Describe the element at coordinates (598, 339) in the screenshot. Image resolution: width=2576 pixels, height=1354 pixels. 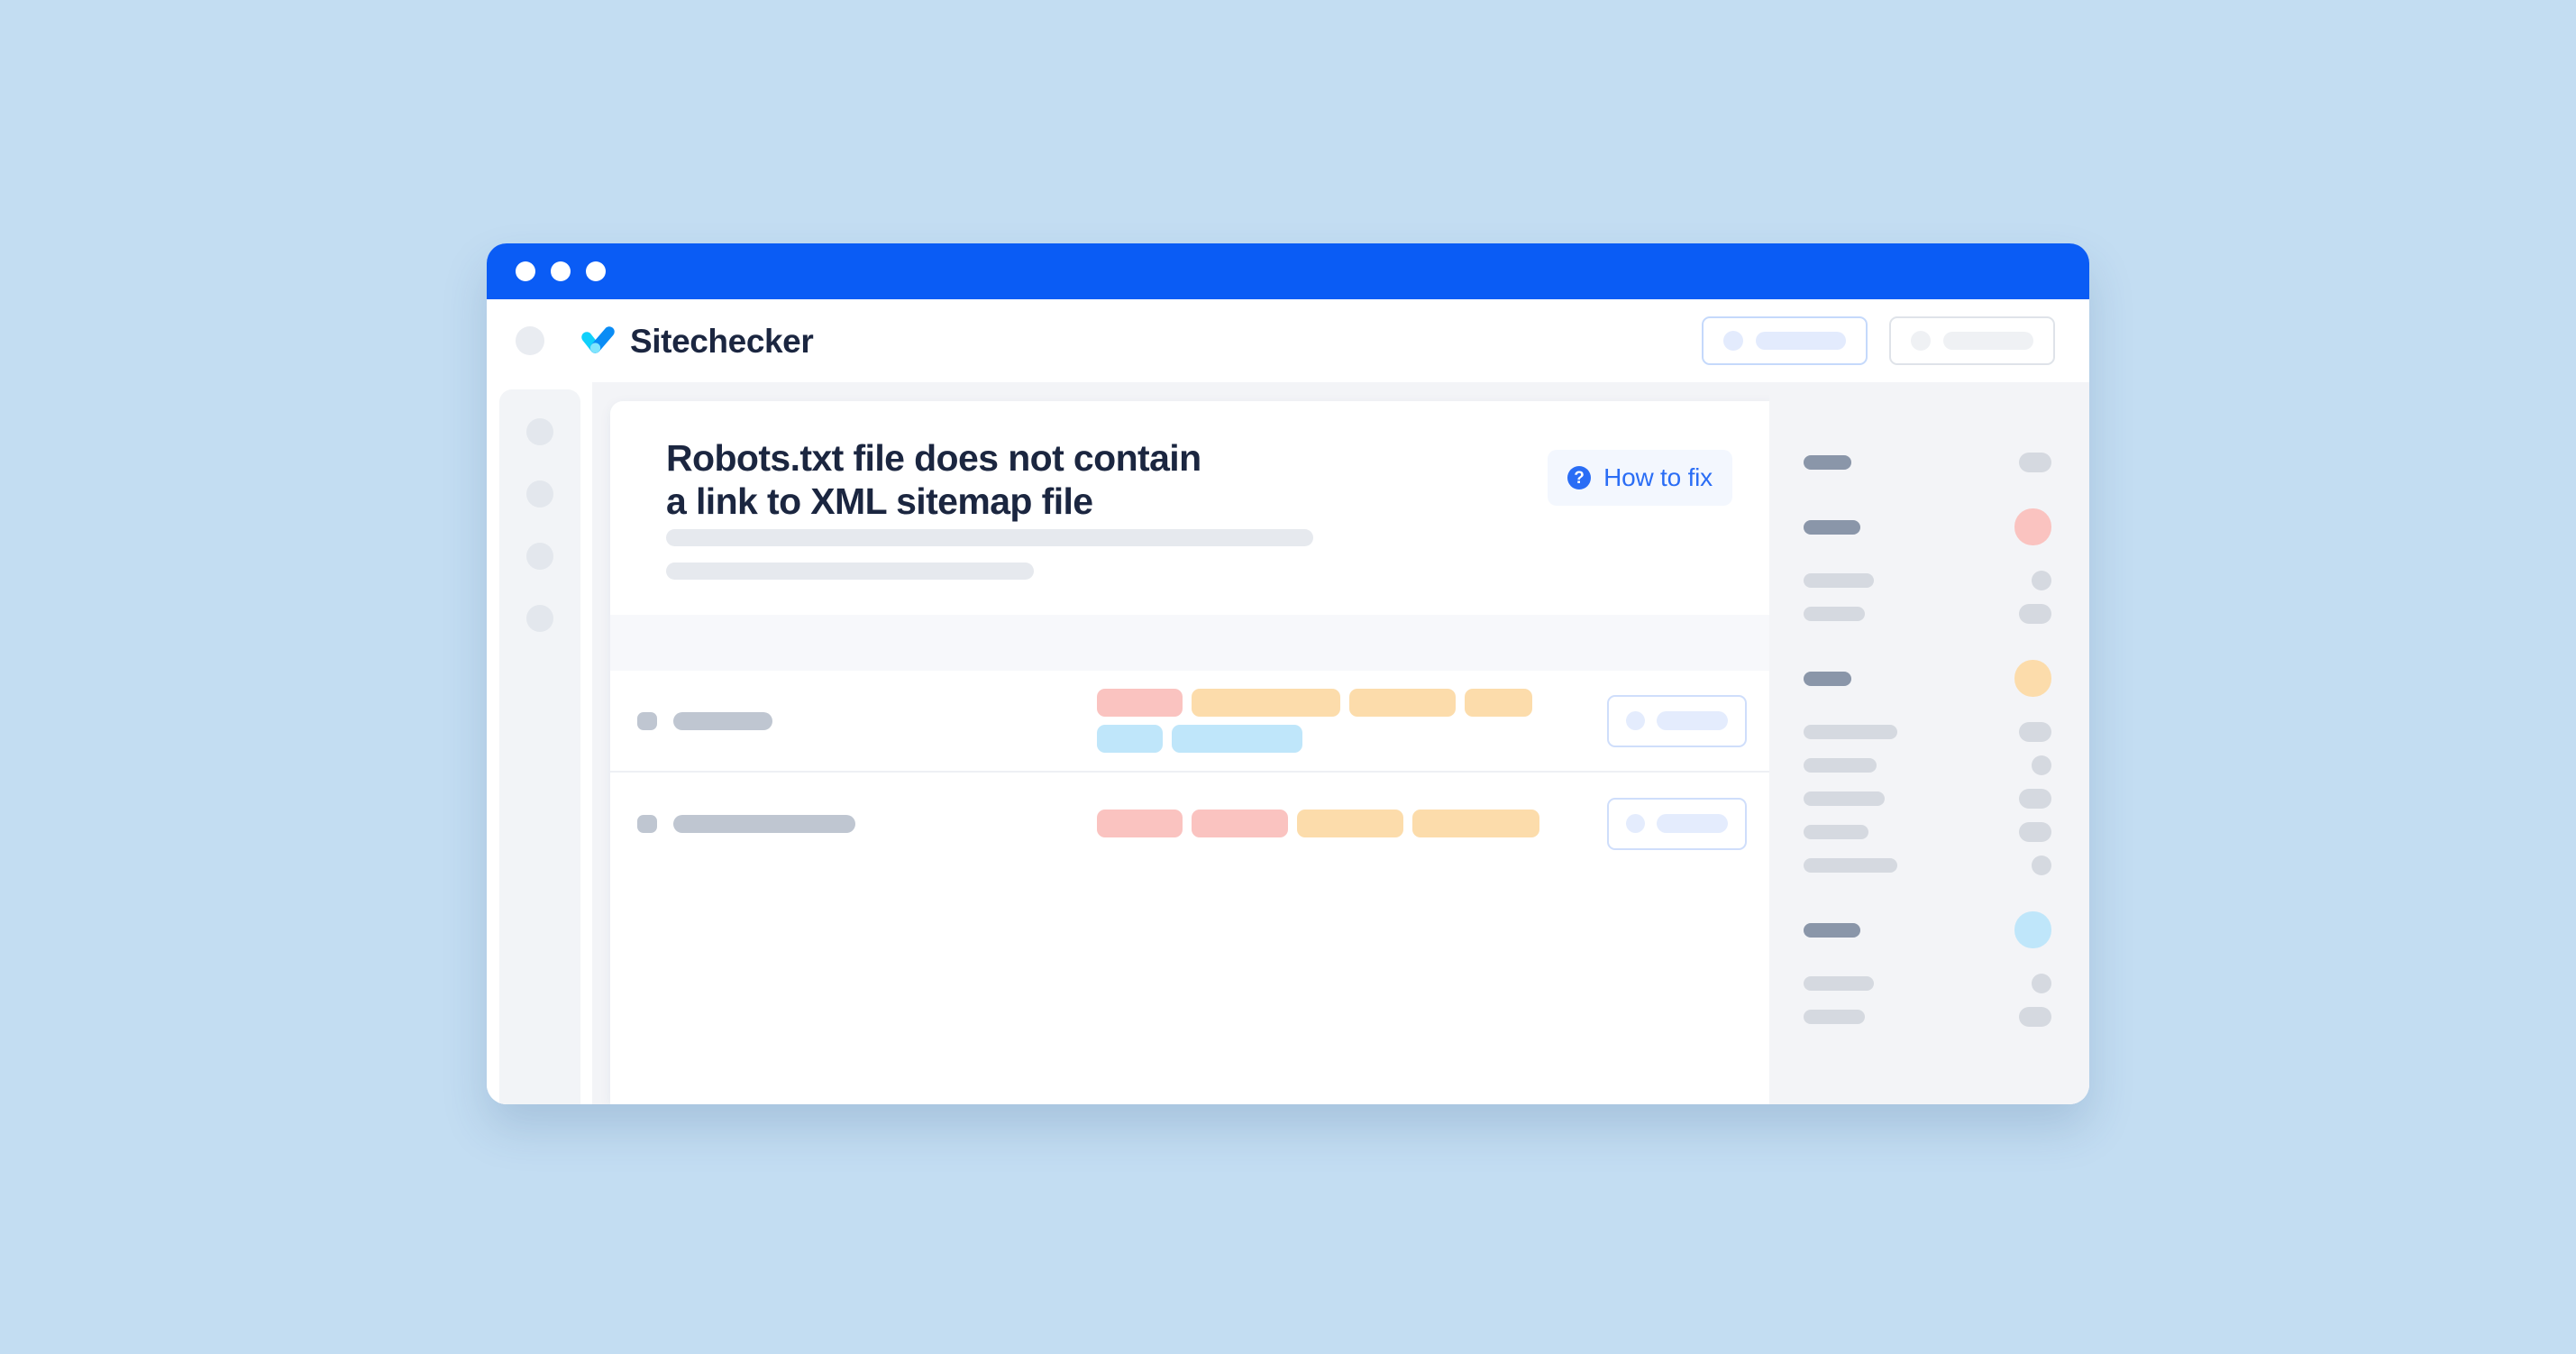
I see `sitechecker-check-logo-icon` at that location.